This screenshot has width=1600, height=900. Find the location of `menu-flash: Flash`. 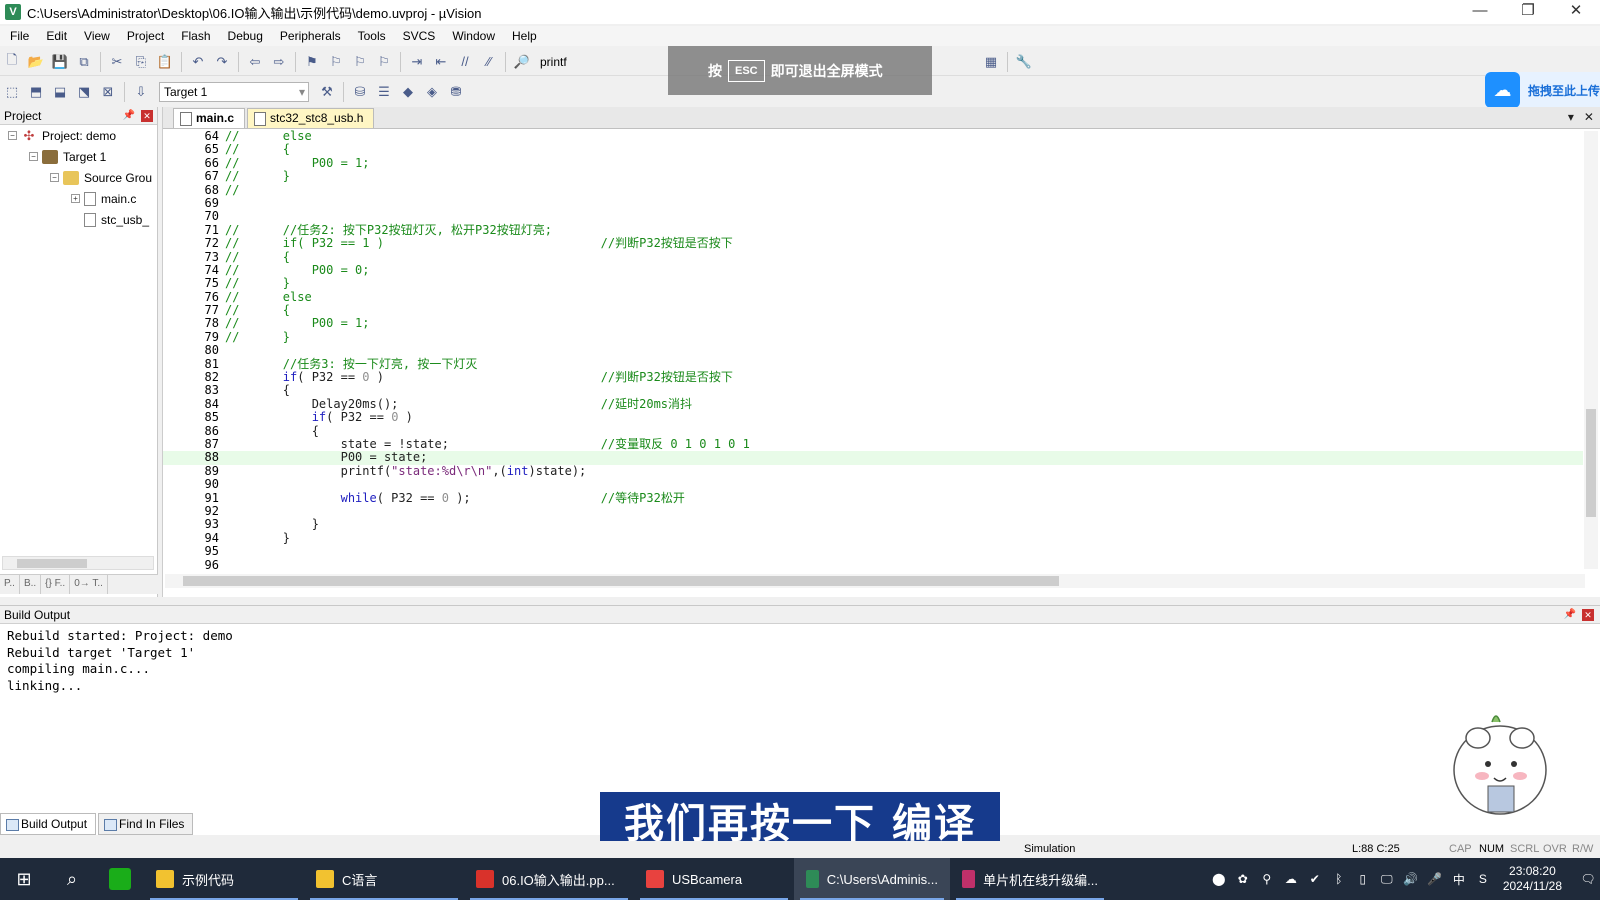

menu-flash: Flash is located at coordinates (194, 36).